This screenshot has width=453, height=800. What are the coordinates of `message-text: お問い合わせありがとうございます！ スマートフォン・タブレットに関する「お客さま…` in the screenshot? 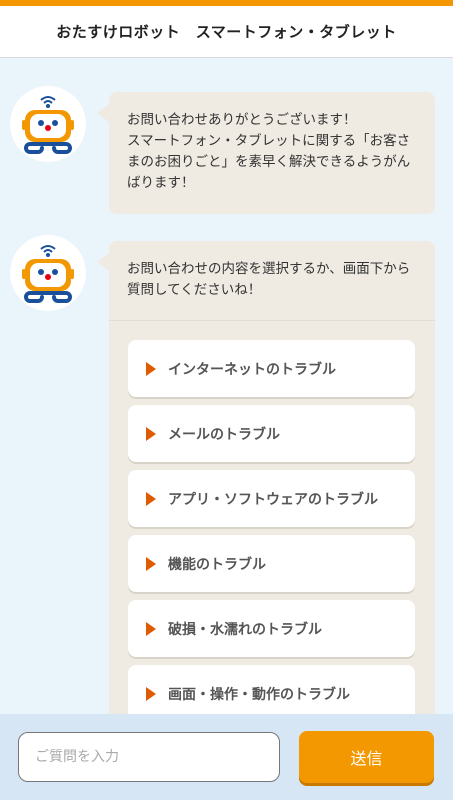 It's located at (269, 151).